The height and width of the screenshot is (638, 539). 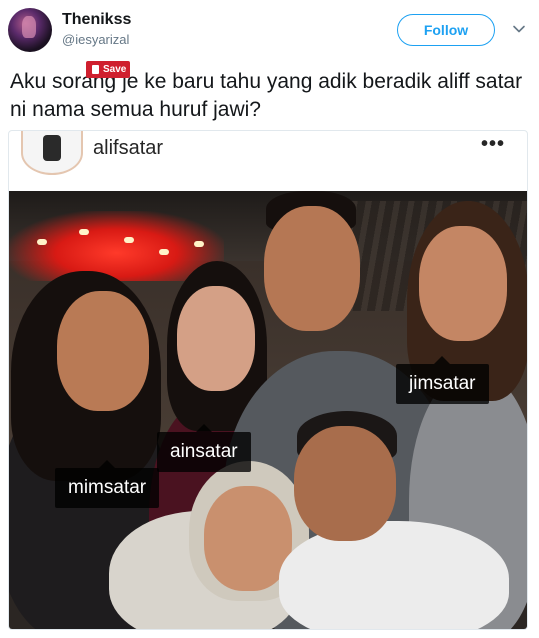 What do you see at coordinates (493, 144) in the screenshot?
I see `more-horizontal-icon: •••` at bounding box center [493, 144].